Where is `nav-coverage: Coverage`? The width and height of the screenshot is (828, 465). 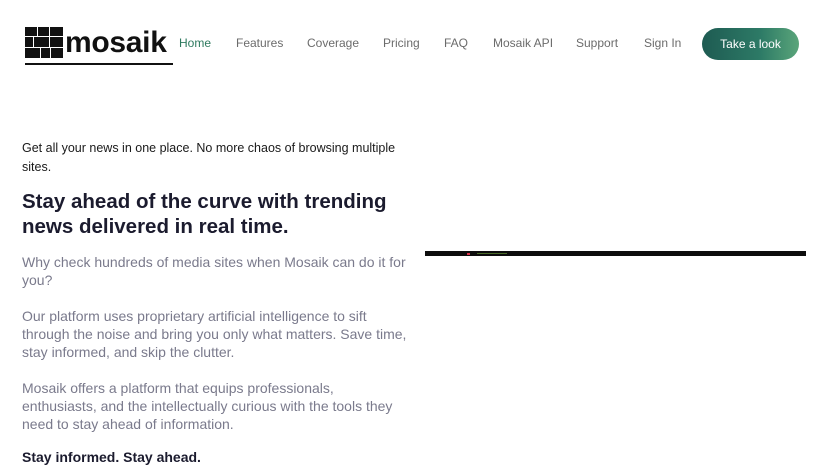
nav-coverage: Coverage is located at coordinates (333, 43).